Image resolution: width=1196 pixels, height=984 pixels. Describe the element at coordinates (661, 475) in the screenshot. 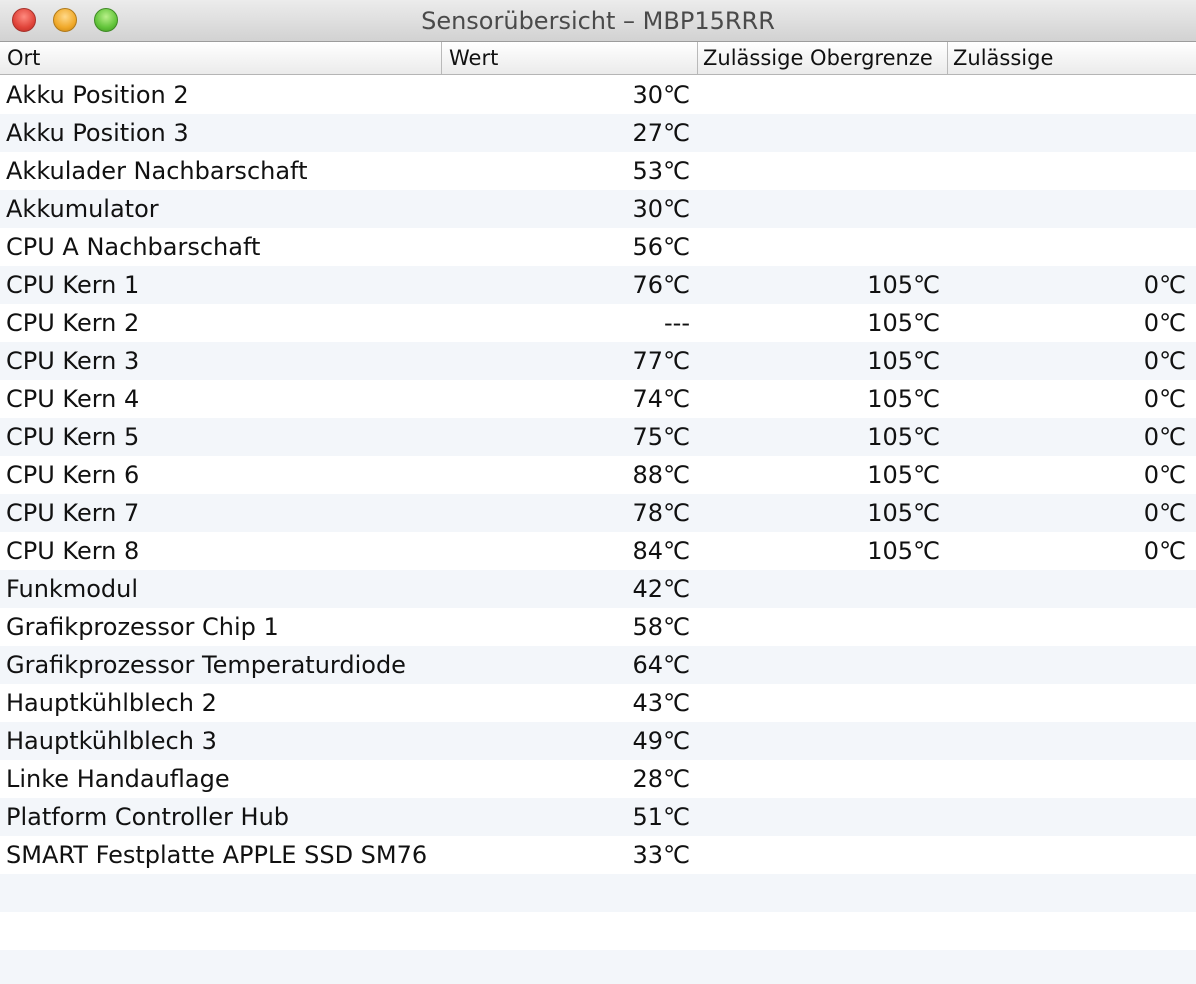

I see `row-wert: 88℃` at that location.